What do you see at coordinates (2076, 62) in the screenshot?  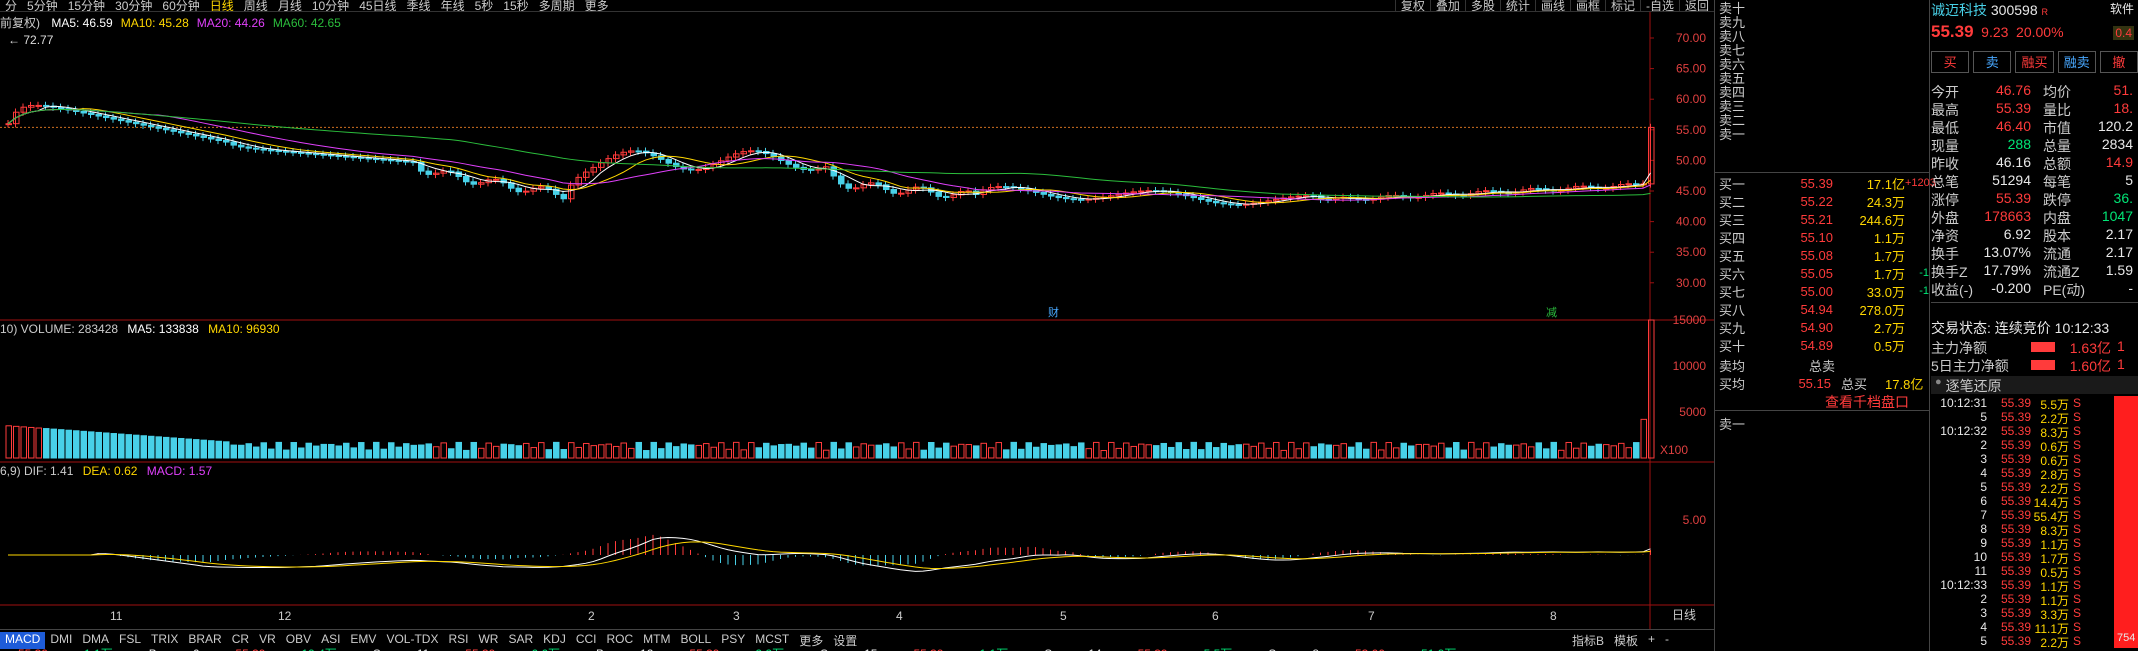 I see `action-button-3: 融卖` at bounding box center [2076, 62].